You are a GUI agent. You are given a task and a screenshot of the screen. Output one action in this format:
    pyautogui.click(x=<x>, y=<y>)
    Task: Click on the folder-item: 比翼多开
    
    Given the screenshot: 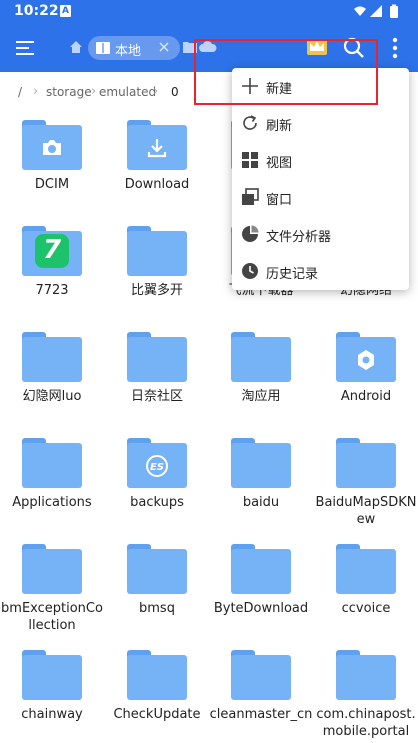 What is the action you would take?
    pyautogui.click(x=157, y=271)
    